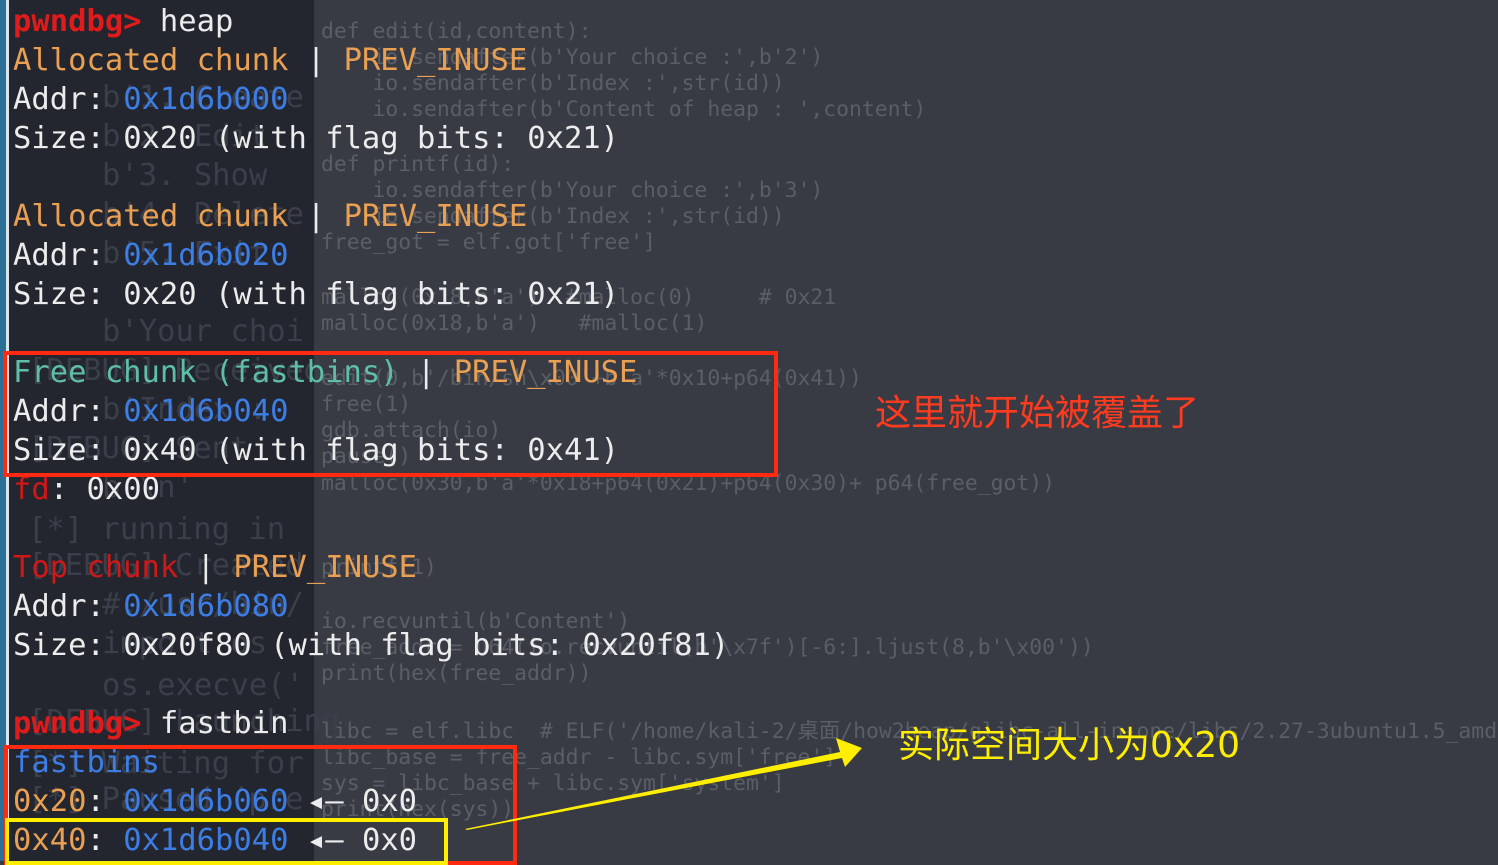 This screenshot has height=865, width=1498. I want to click on annotation-arrow-layer, so click(663, 784).